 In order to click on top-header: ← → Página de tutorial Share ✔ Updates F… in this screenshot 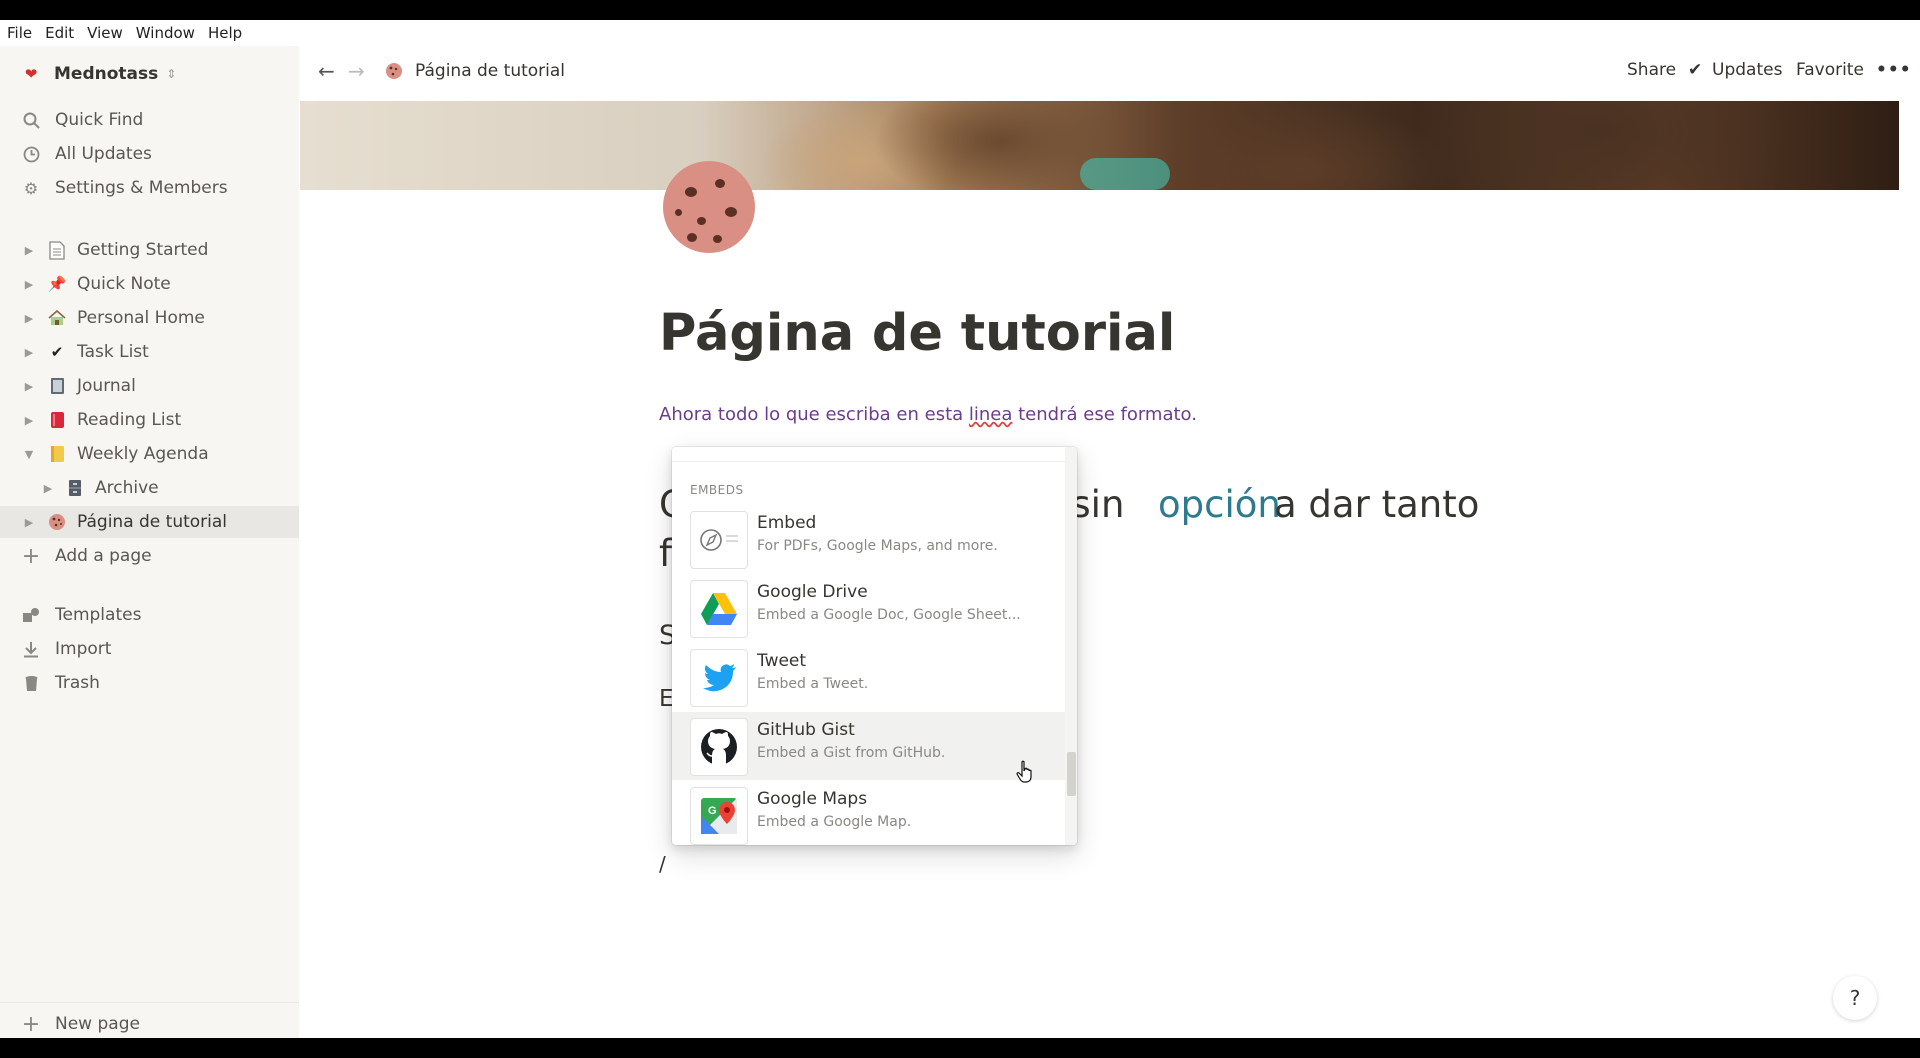, I will do `click(1109, 71)`.